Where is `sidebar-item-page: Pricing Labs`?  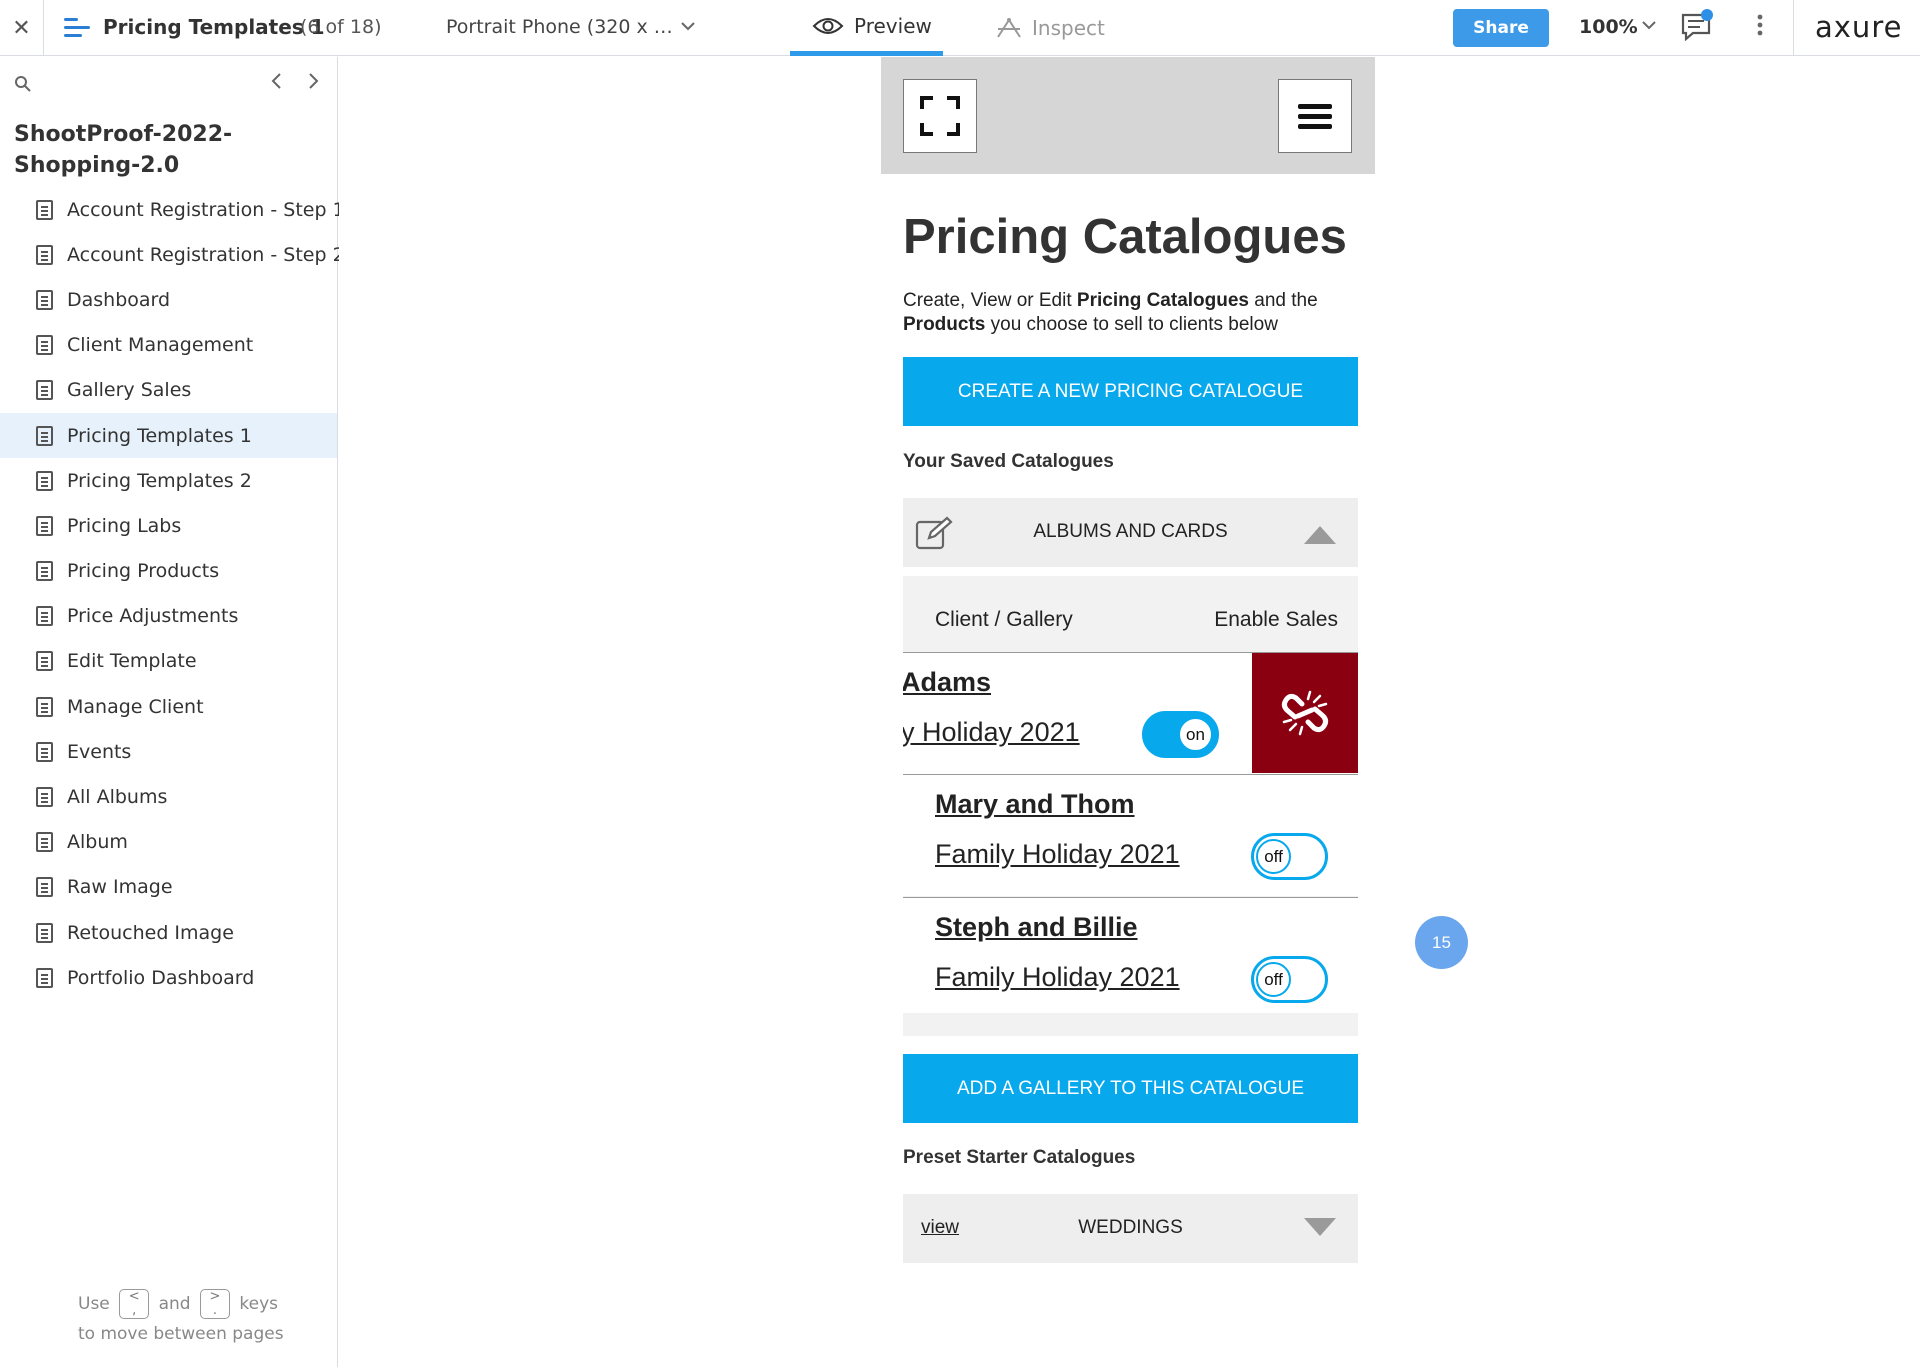 sidebar-item-page: Pricing Labs is located at coordinates (168, 525).